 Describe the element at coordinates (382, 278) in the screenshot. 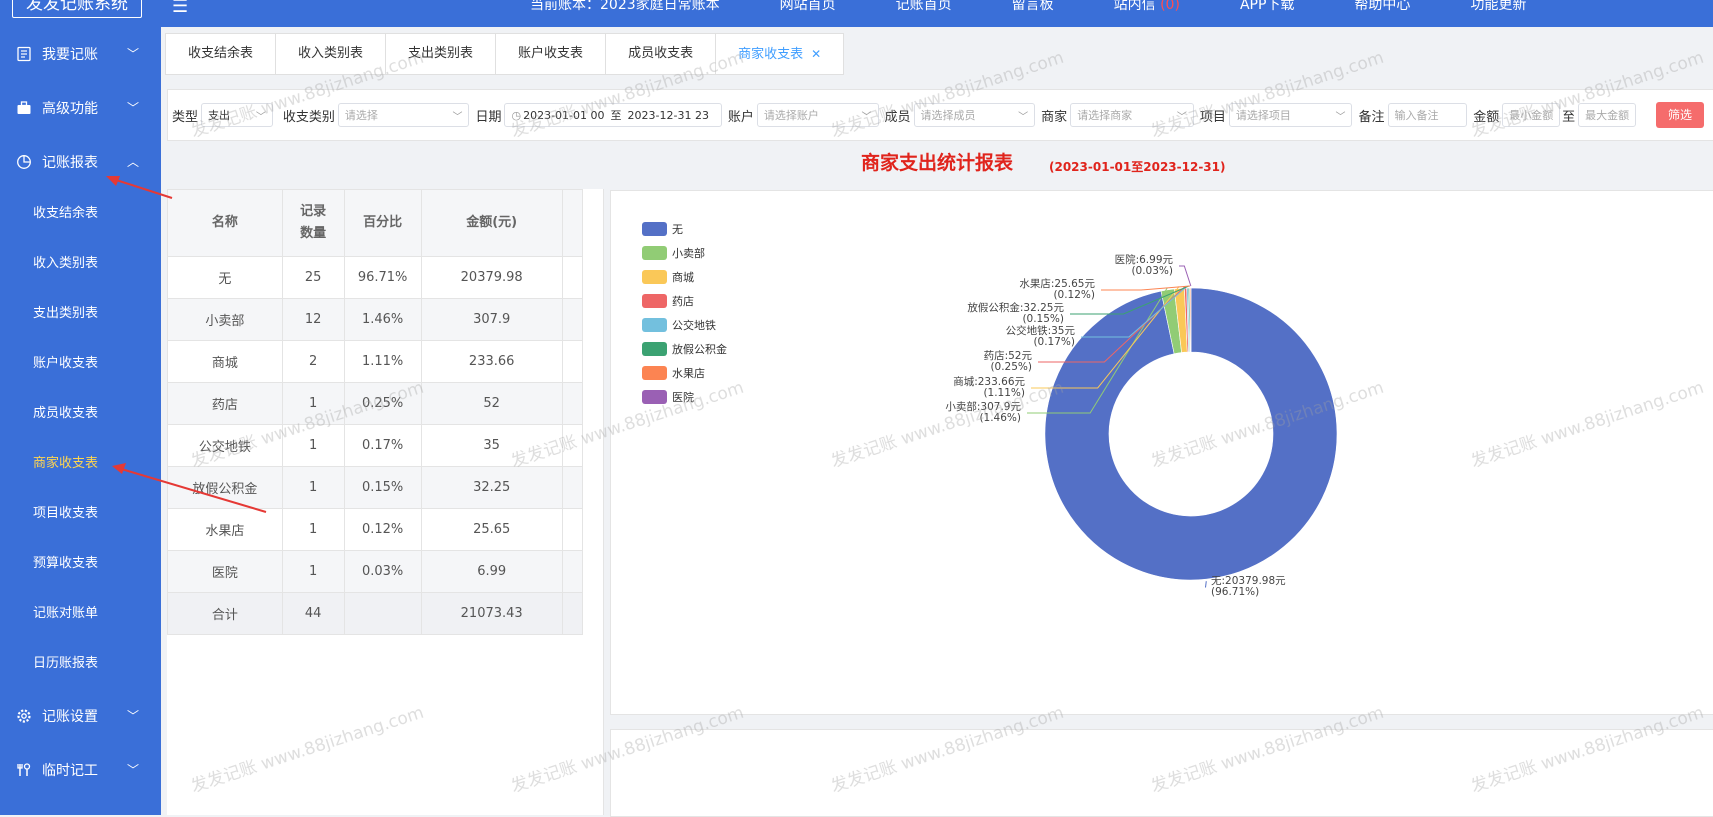

I see `table-cell: 96.71%` at that location.